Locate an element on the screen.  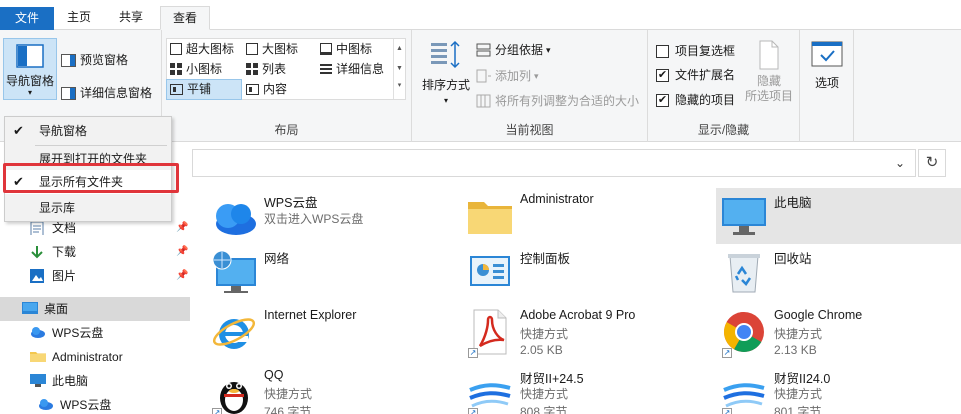
menu-item-label: 导航窗格 is located at coordinates (63, 131).